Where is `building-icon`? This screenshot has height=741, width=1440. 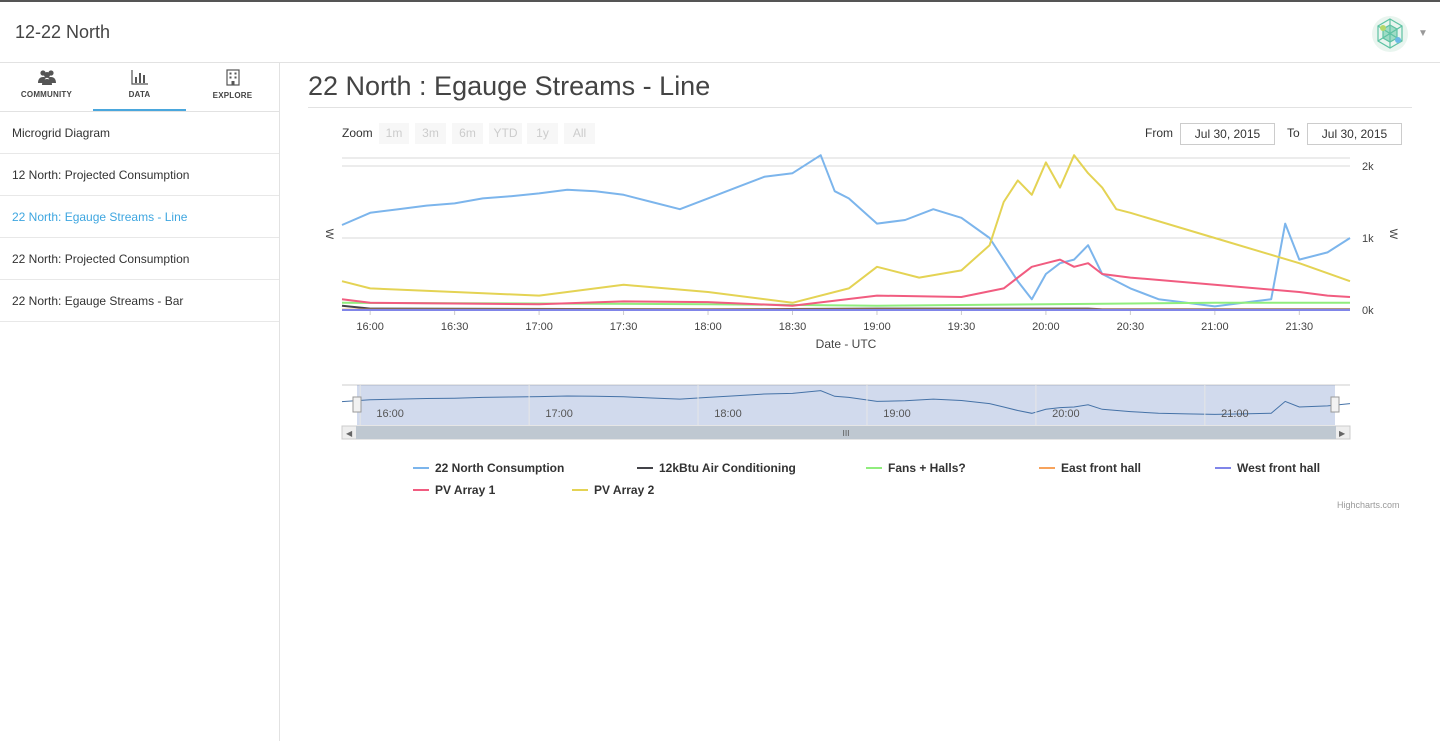
building-icon is located at coordinates (232, 77).